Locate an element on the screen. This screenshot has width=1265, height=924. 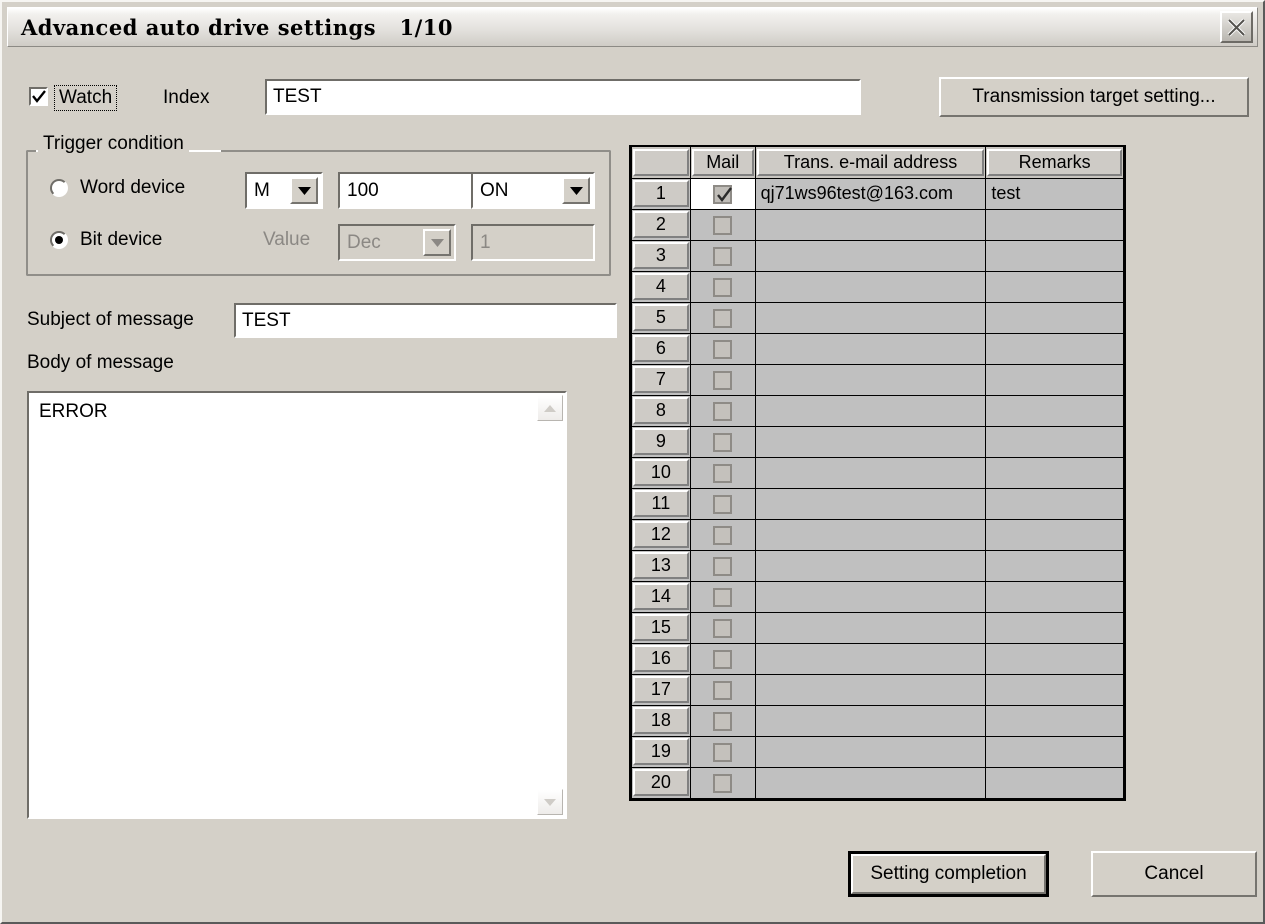
table-row: 2 is located at coordinates (877, 224).